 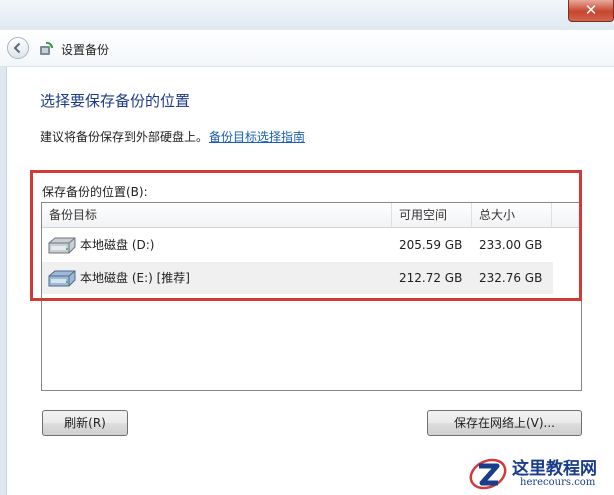 I want to click on refresh-button: 刷新(R), so click(x=85, y=423).